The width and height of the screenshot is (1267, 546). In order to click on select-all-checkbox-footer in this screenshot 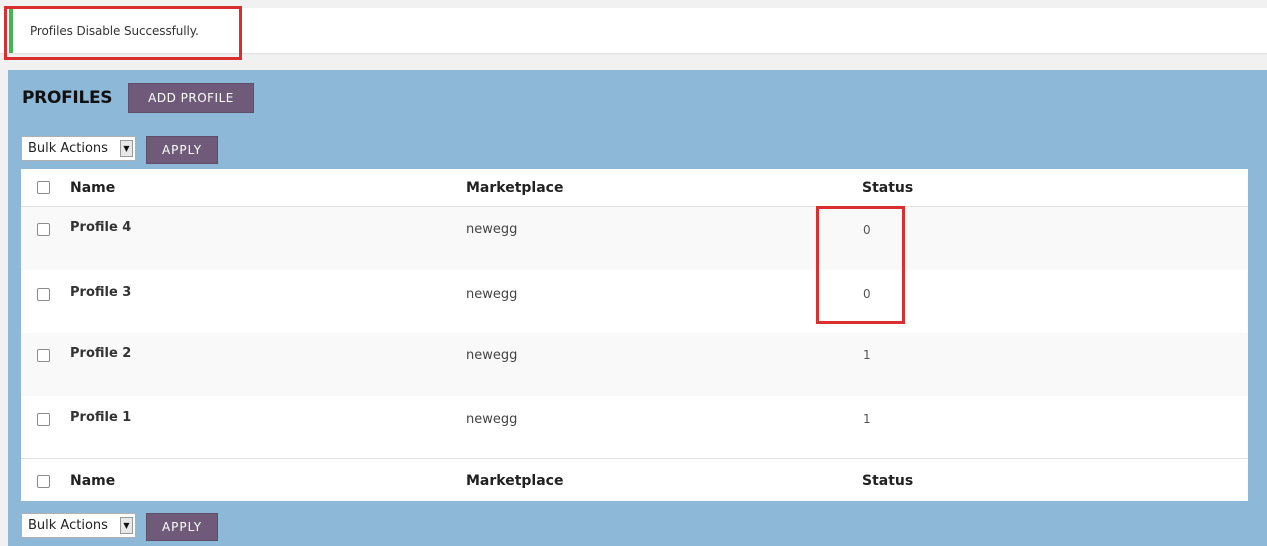, I will do `click(43, 481)`.